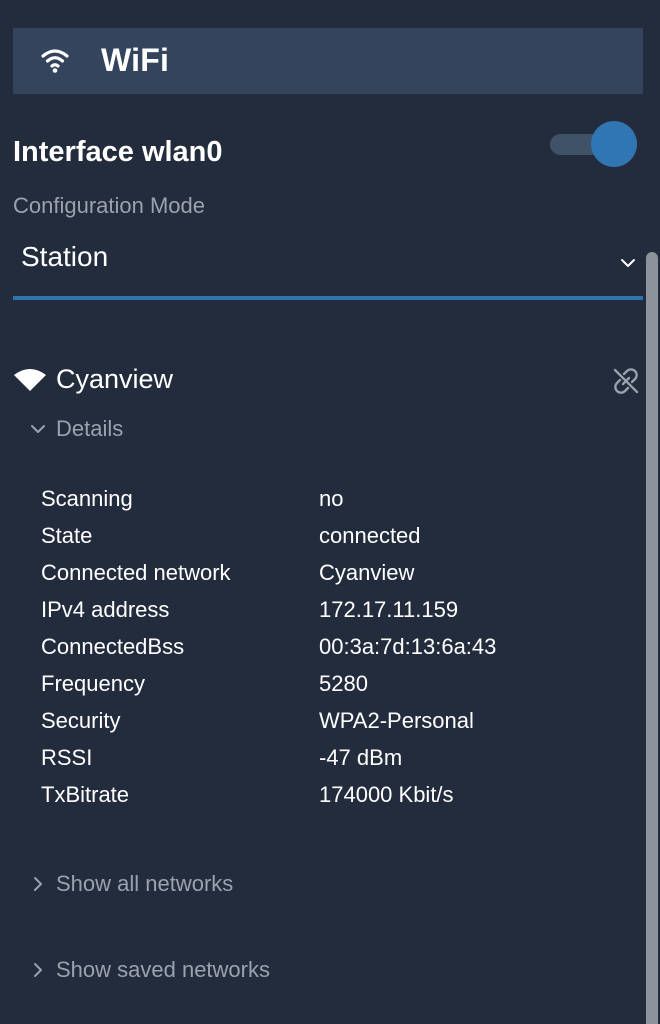 The height and width of the screenshot is (1024, 660). Describe the element at coordinates (328, 61) in the screenshot. I see `wifi-header: WiFi` at that location.